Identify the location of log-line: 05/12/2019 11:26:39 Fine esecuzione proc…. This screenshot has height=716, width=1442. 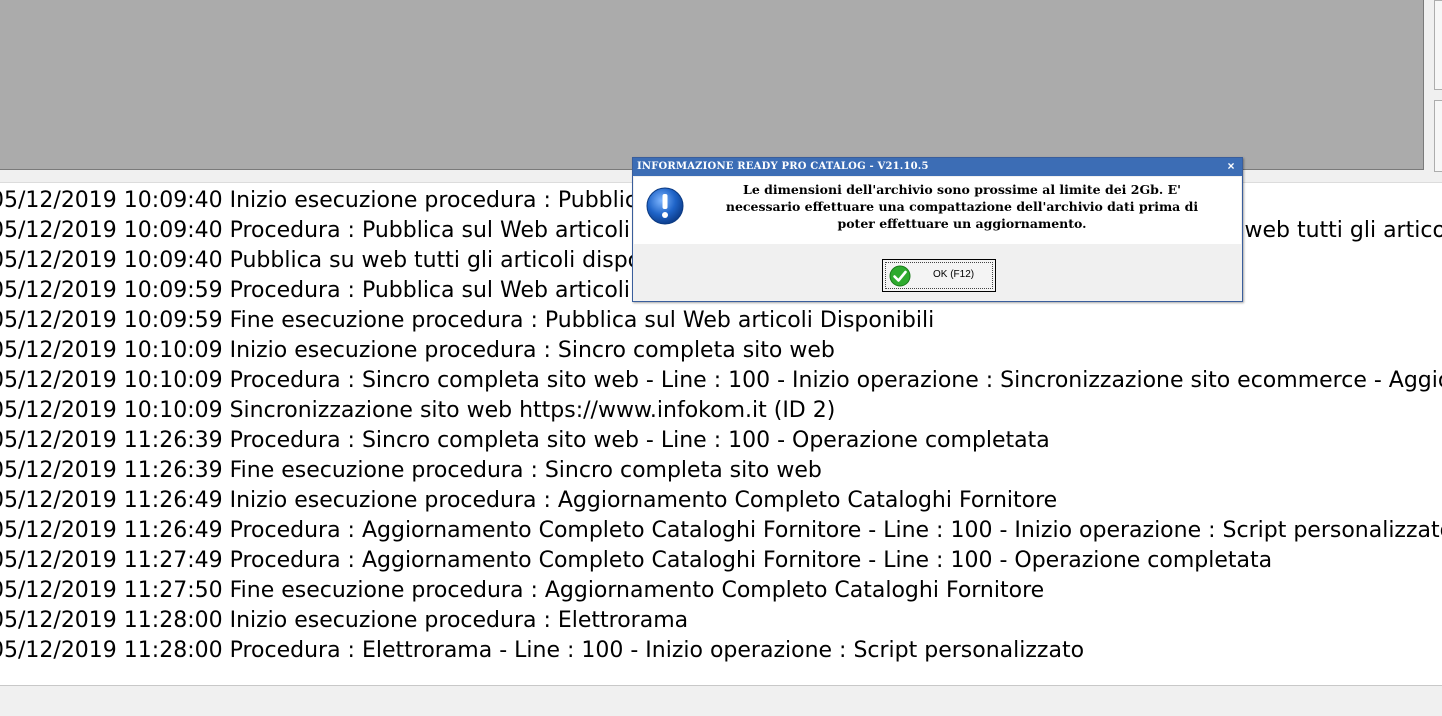
(411, 470).